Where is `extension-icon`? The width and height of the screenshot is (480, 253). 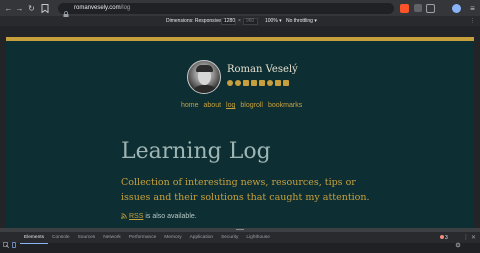
extension-icon is located at coordinates (418, 8).